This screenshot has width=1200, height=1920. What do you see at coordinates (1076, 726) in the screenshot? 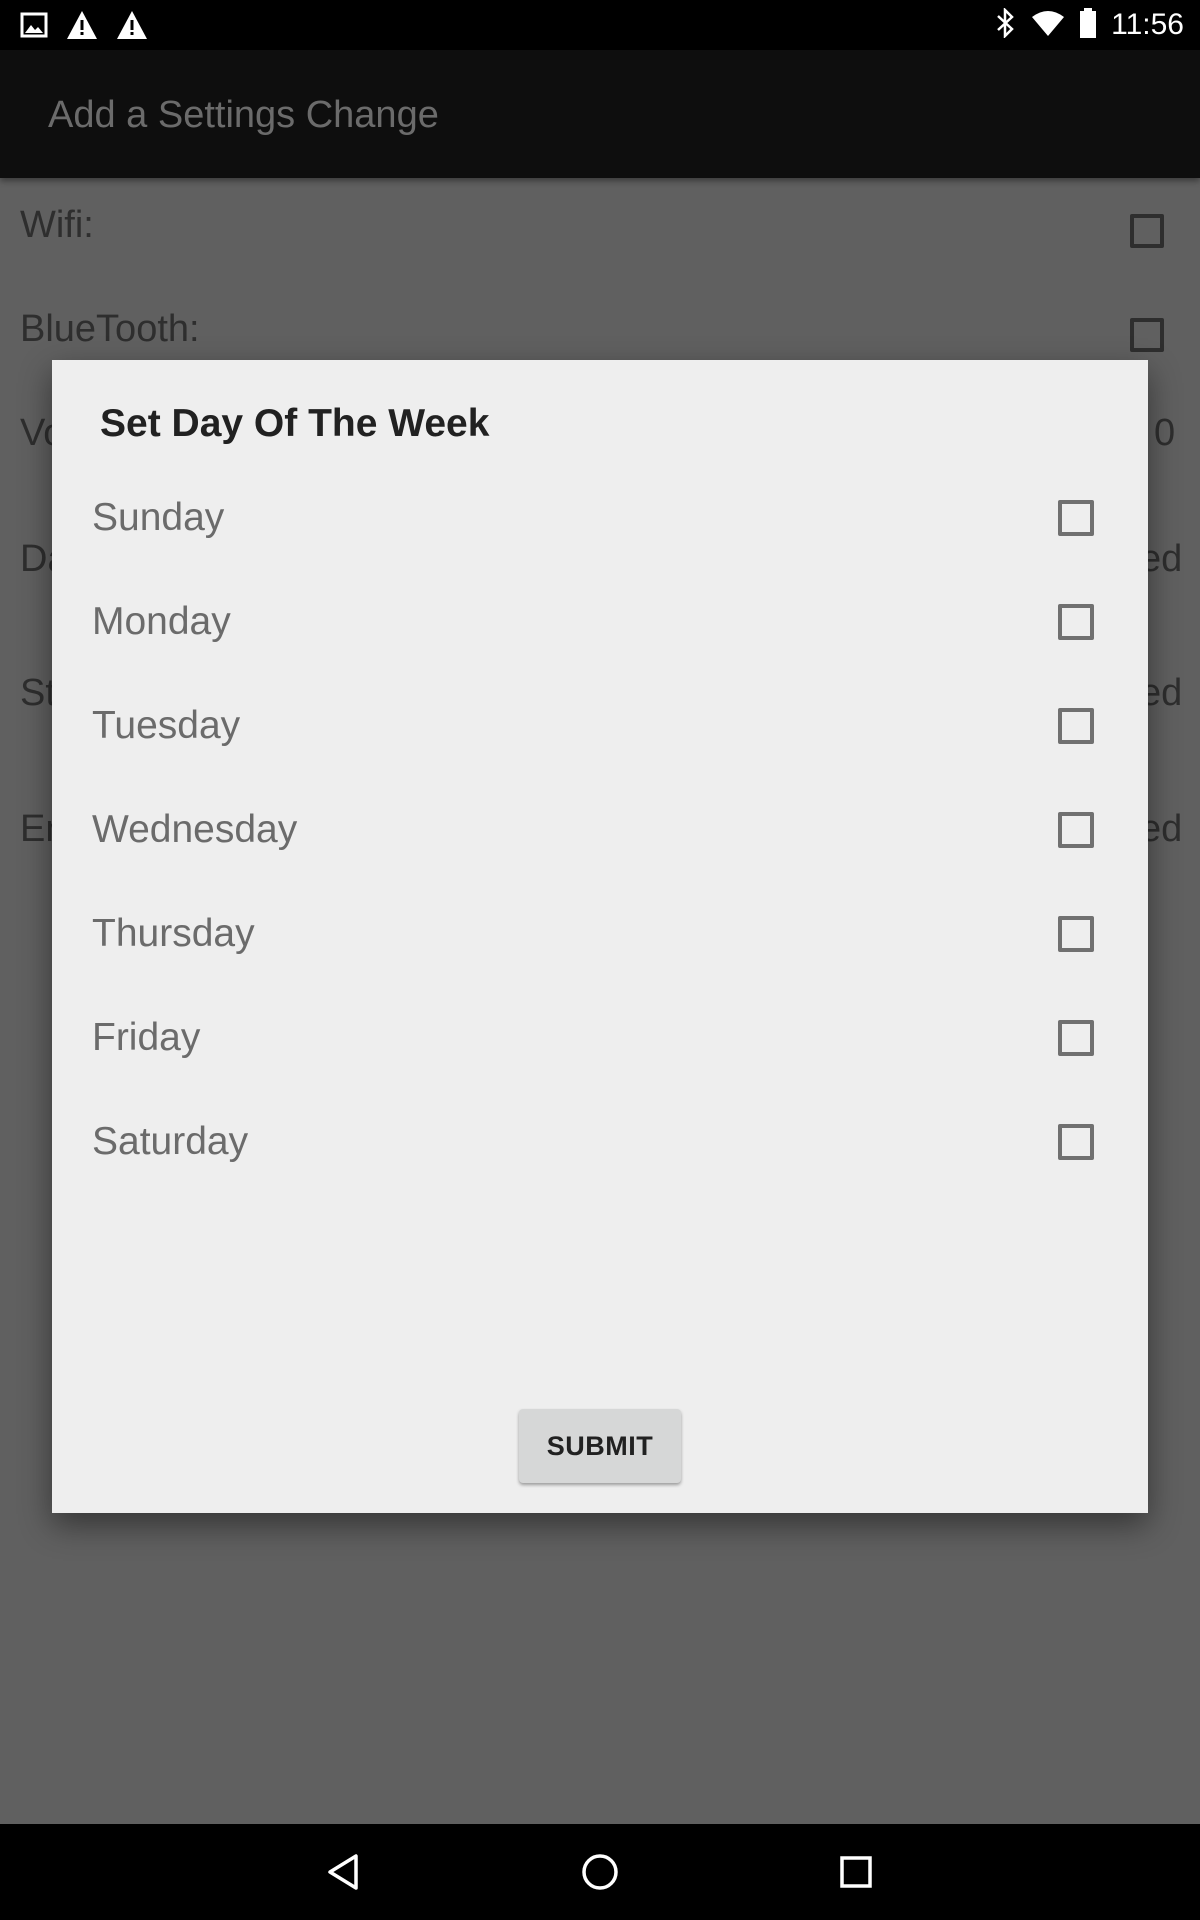
I see `day-checkbox-tuesday` at bounding box center [1076, 726].